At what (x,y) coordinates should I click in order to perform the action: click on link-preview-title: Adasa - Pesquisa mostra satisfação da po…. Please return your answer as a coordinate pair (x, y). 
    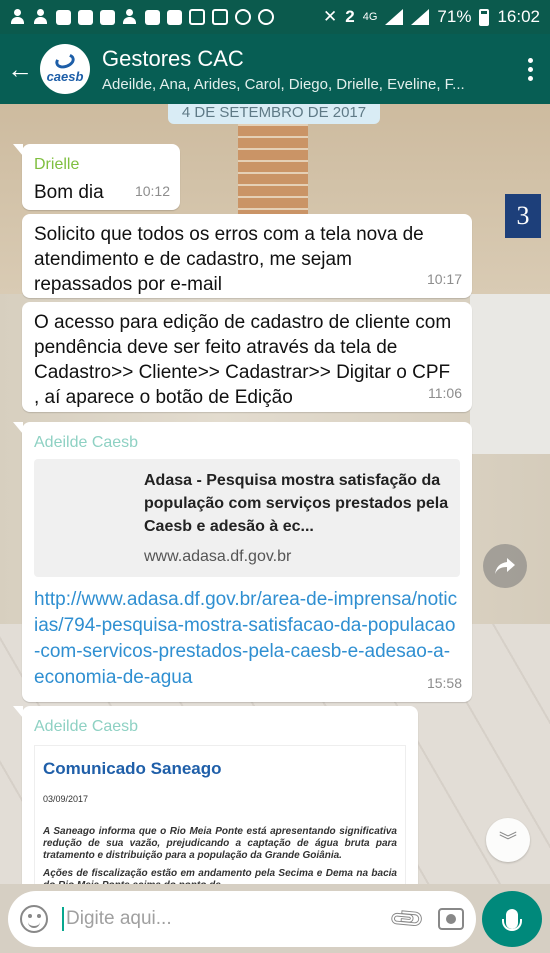
    Looking at the image, I should click on (296, 503).